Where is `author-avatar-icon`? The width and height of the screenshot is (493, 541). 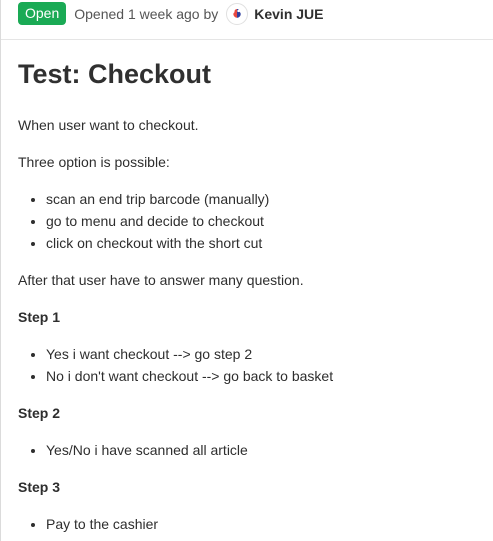
author-avatar-icon is located at coordinates (237, 13).